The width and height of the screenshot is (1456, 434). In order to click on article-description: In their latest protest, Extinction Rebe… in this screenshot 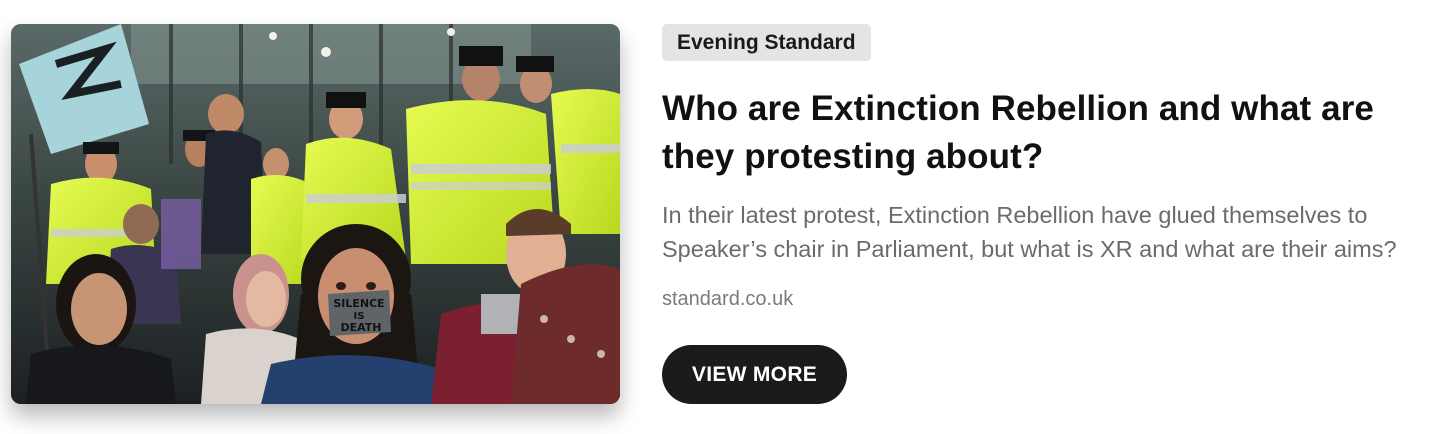, I will do `click(1029, 232)`.